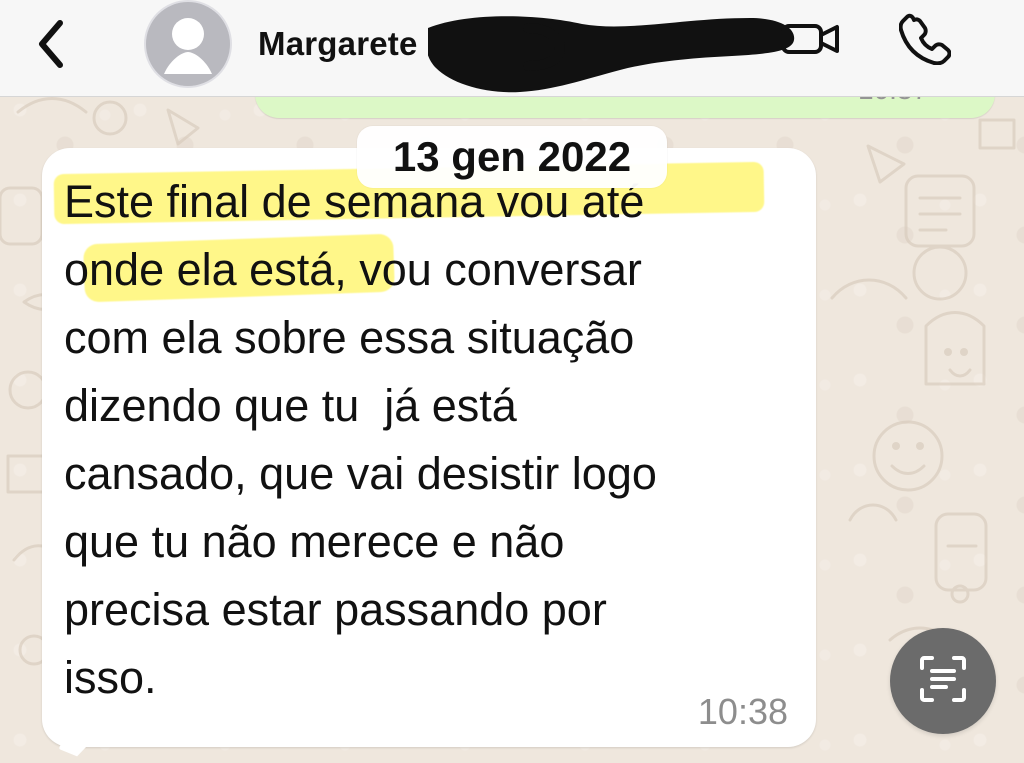 This screenshot has height=763, width=1024. I want to click on message-line: dizendo que tu já está, so click(290, 405).